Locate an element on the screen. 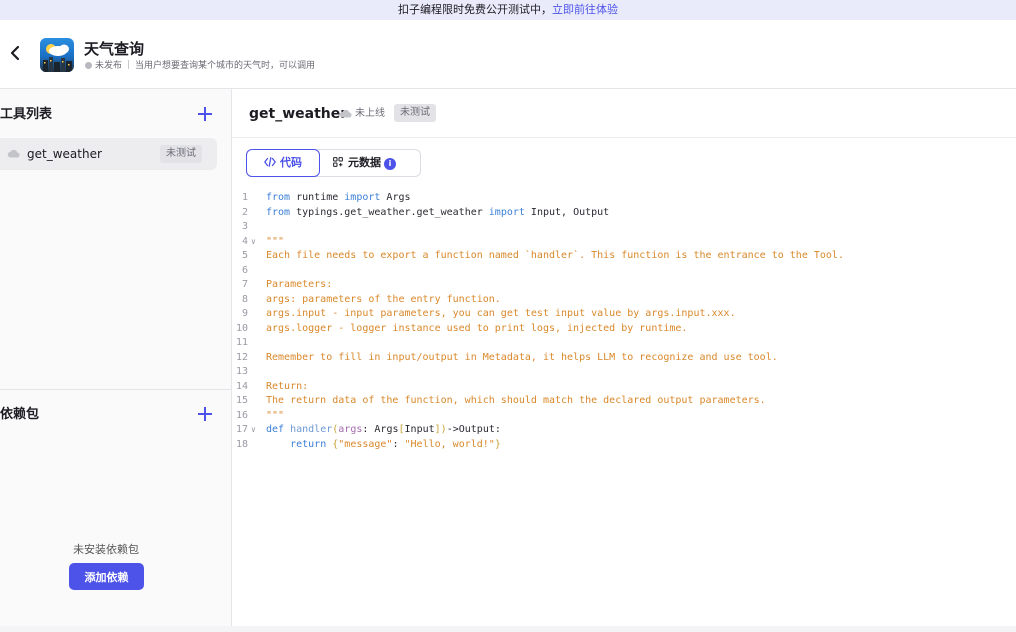 The width and height of the screenshot is (1016, 632). online-status: 未上线 is located at coordinates (362, 114).